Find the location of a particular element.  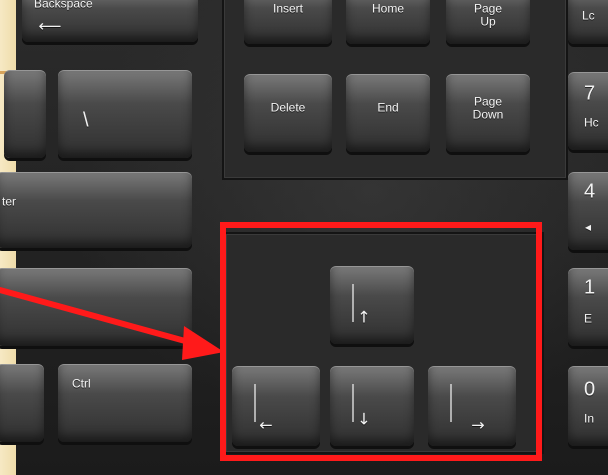

key-numpad-4: 4 ◂ is located at coordinates (588, 211).